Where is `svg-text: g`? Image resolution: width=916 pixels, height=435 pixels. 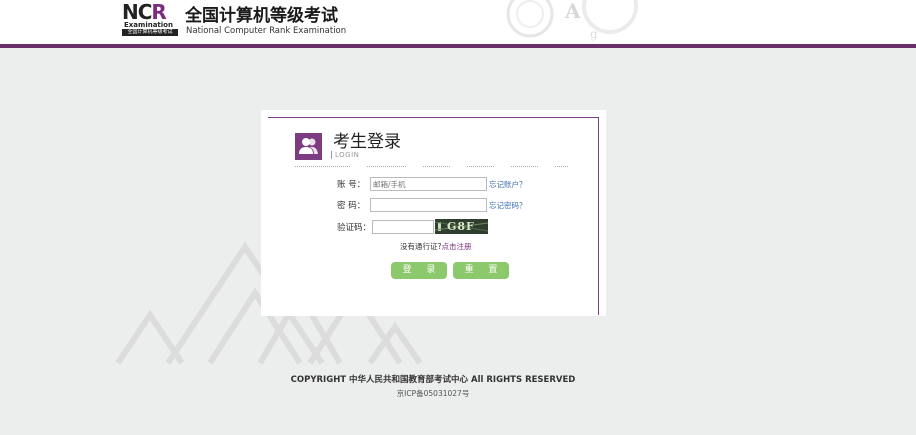
svg-text: g is located at coordinates (594, 34).